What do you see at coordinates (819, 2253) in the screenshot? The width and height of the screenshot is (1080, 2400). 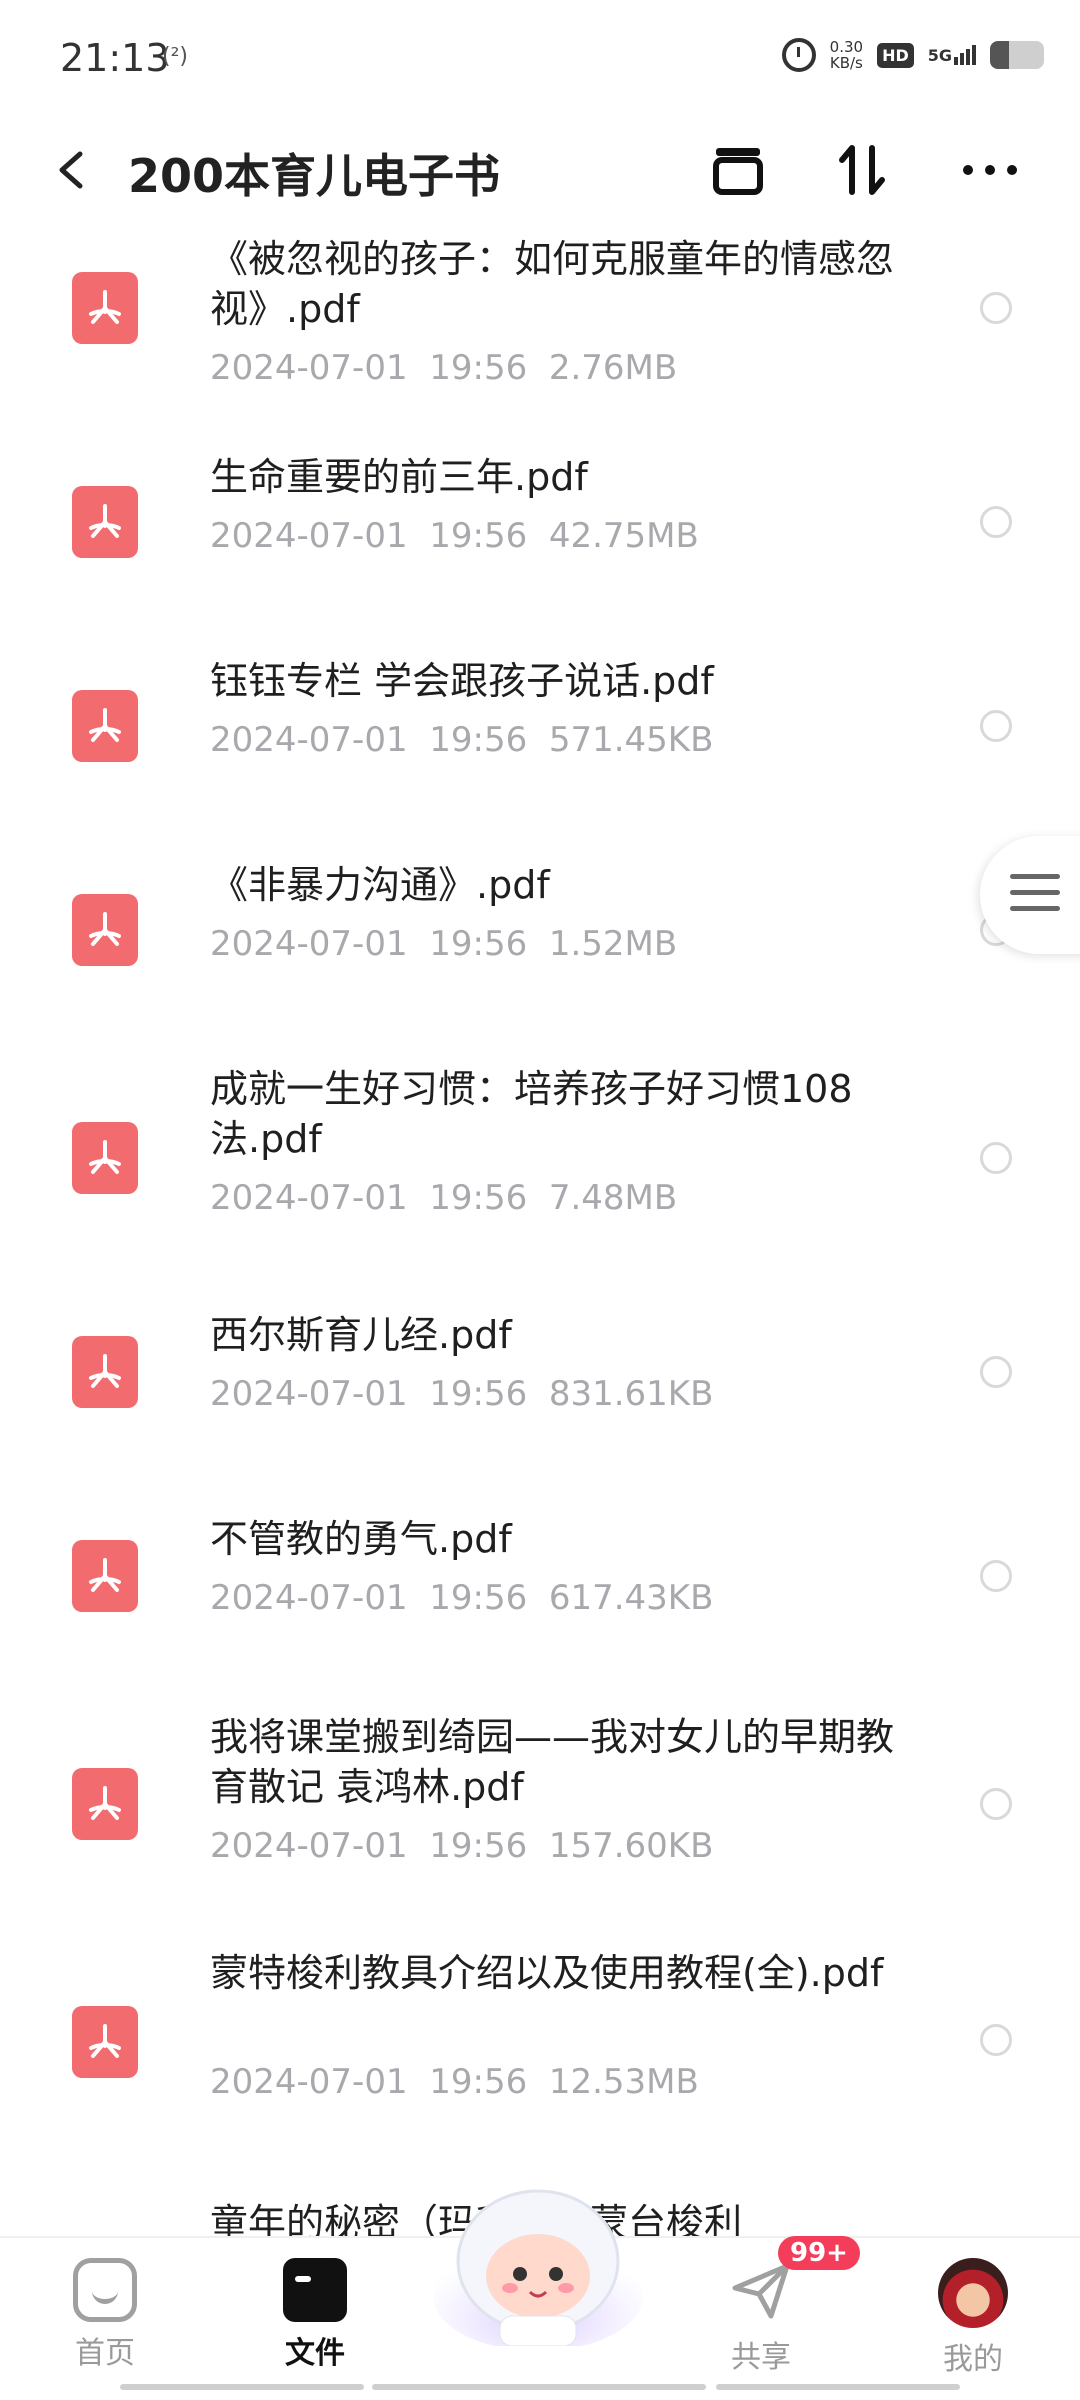 I see `share-notification-badge: 99+` at bounding box center [819, 2253].